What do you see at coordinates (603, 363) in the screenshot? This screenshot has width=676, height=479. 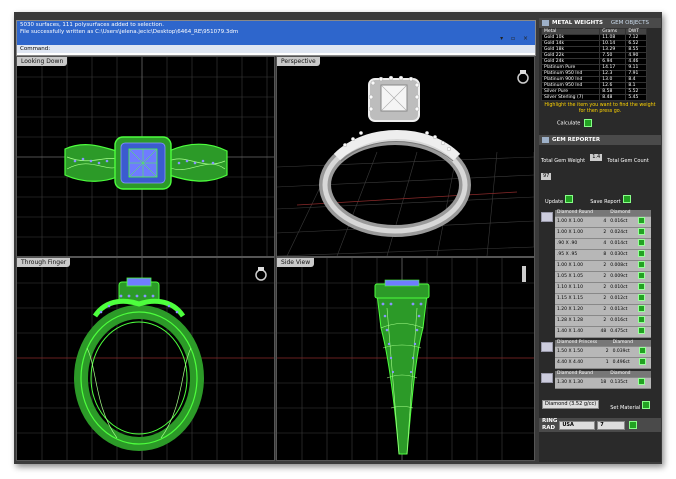 I see `gem-row: 4.40 X 4.40 1 0.496ct` at bounding box center [603, 363].